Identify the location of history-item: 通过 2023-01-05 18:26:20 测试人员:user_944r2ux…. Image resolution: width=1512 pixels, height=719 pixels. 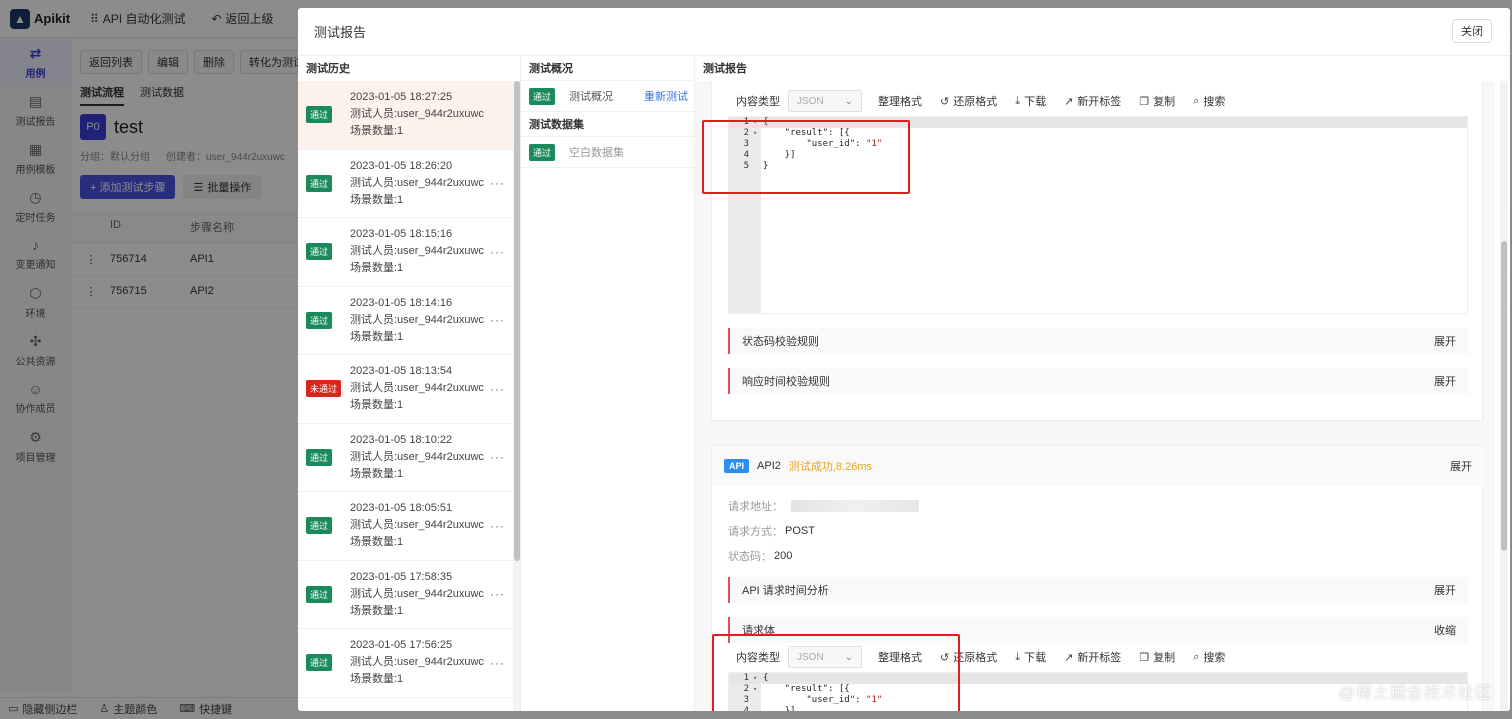
(405, 184).